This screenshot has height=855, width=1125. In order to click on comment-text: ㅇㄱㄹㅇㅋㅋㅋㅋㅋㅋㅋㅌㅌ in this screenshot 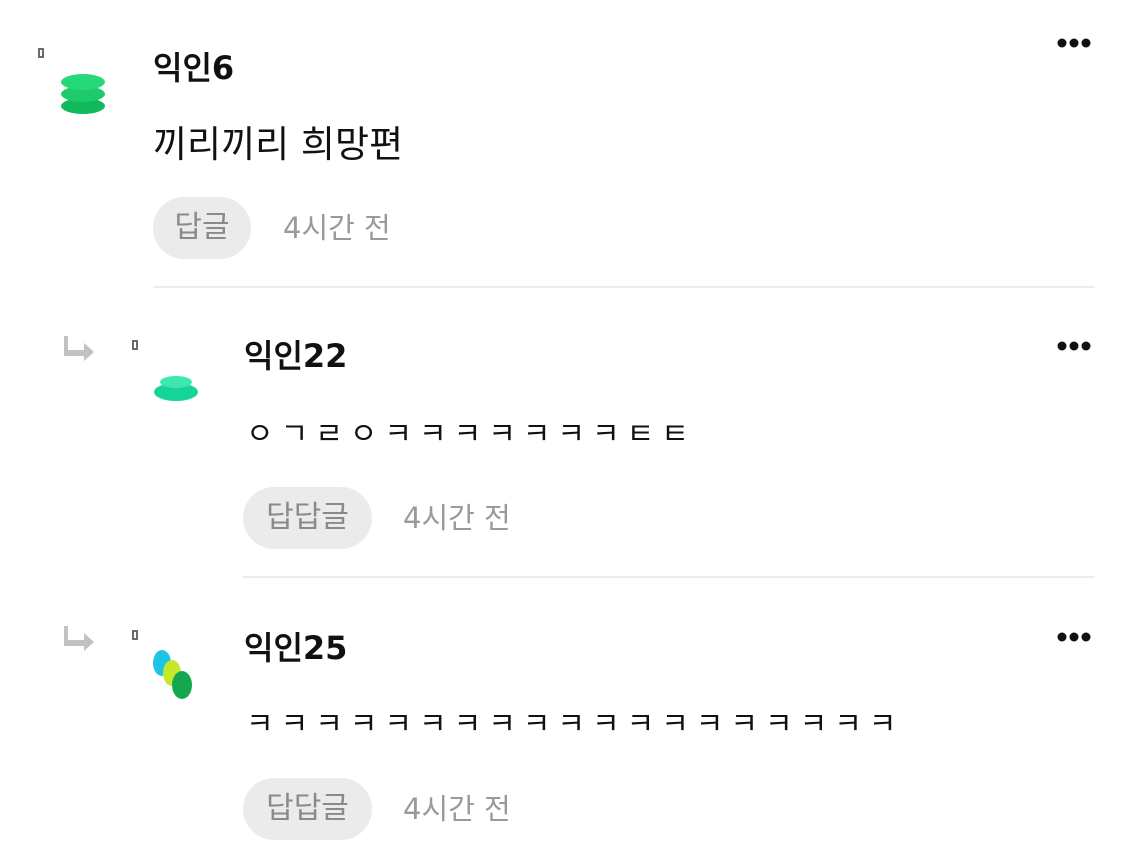, I will do `click(471, 434)`.